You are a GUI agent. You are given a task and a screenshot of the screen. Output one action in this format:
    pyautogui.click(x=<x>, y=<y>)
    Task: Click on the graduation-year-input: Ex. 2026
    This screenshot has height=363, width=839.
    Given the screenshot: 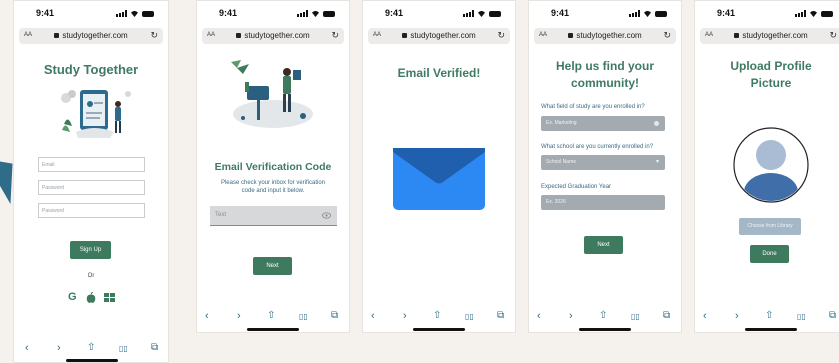 What is the action you would take?
    pyautogui.click(x=603, y=202)
    